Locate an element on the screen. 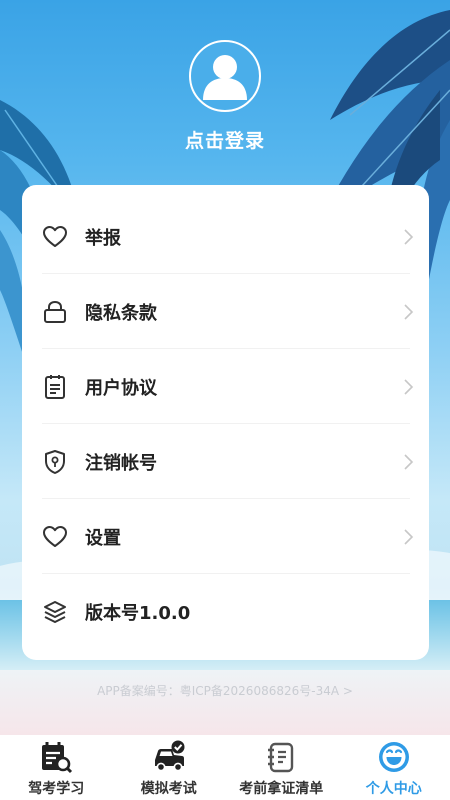  menu-item-privacy: 隐私条款 is located at coordinates (228, 311).